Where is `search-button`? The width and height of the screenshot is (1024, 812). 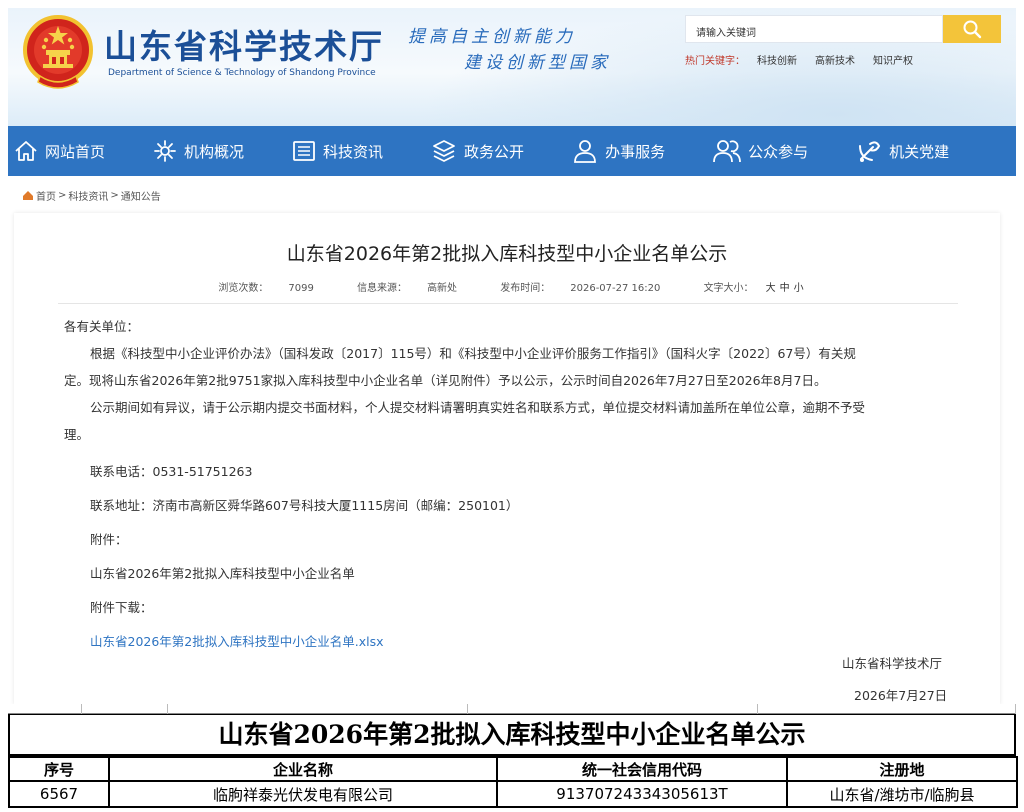 search-button is located at coordinates (972, 29).